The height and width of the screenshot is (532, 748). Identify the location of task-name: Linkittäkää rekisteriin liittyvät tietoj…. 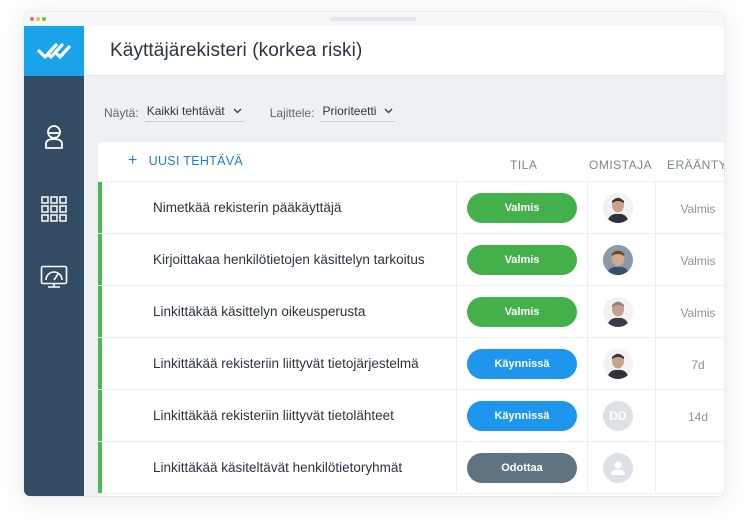
(286, 363).